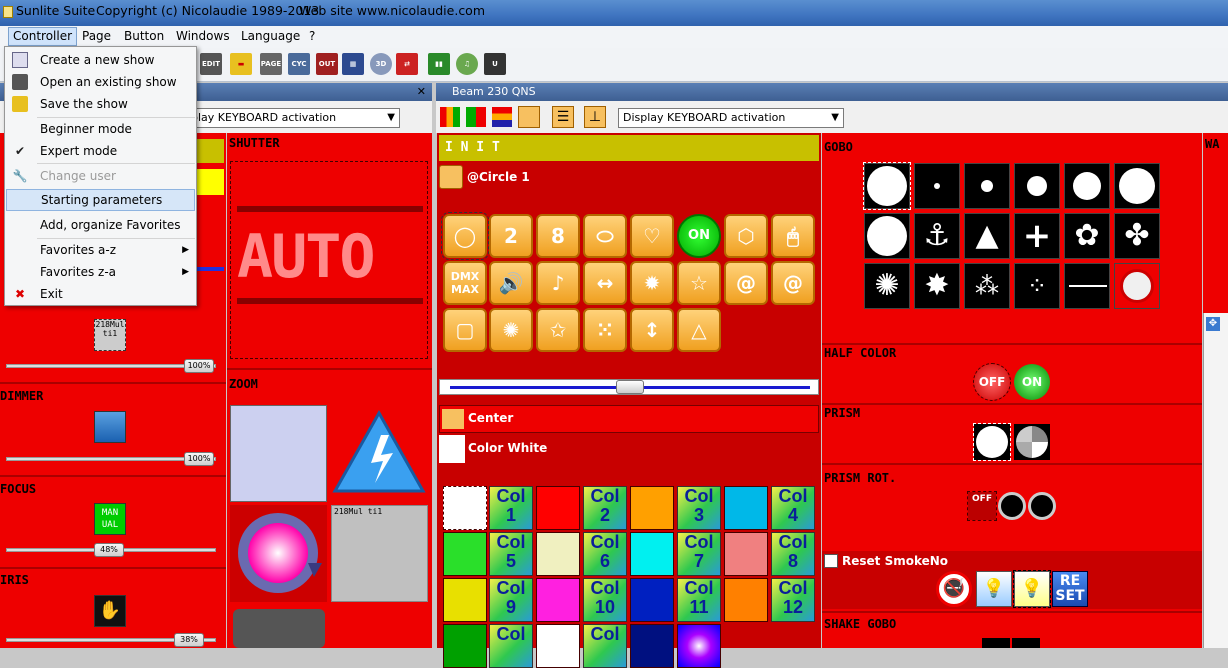 This screenshot has width=1228, height=668. Describe the element at coordinates (109, 550) in the screenshot. I see `slider-thumb-3: 48%` at that location.